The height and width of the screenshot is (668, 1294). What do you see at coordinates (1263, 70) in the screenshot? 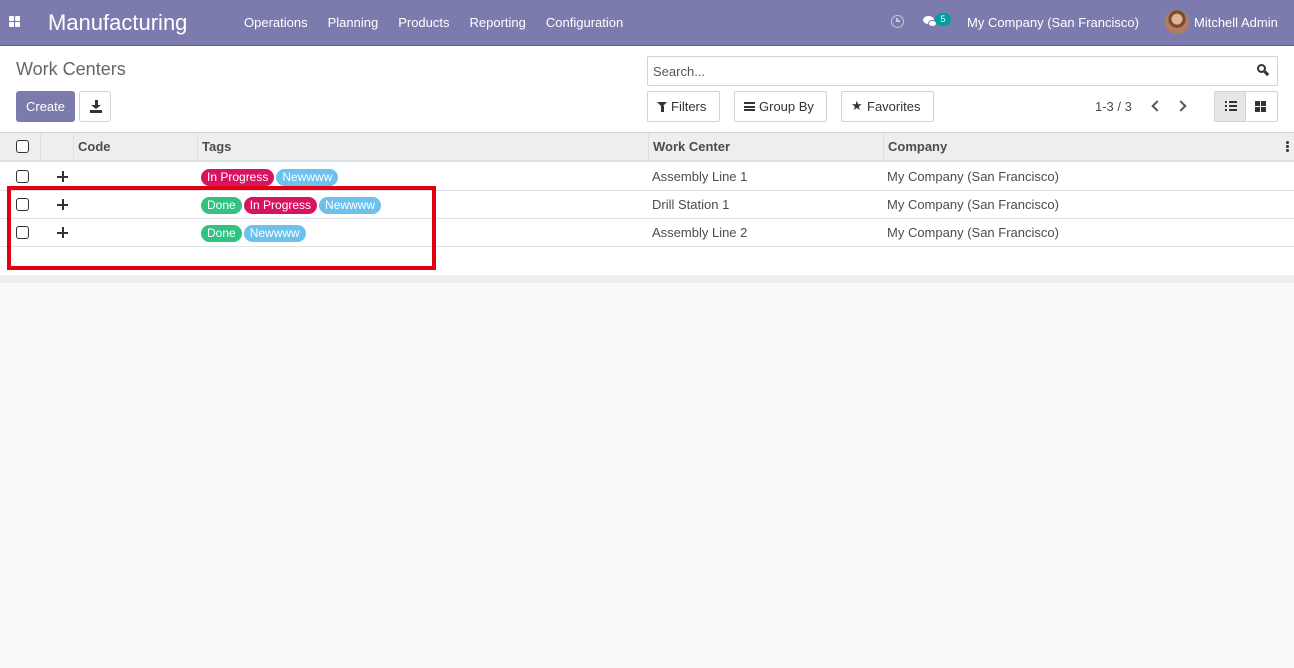
I see `search-icon` at bounding box center [1263, 70].